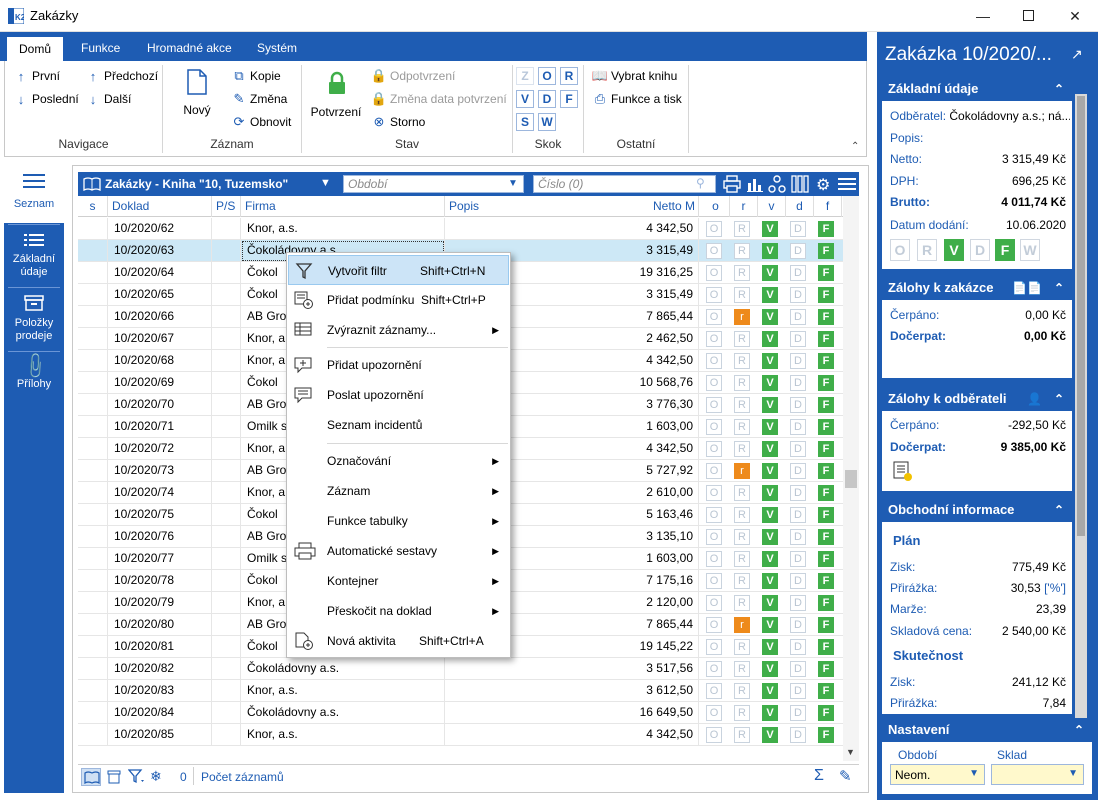 This screenshot has width=1098, height=800. Describe the element at coordinates (569, 76) in the screenshot. I see `jump-r-button: R` at that location.